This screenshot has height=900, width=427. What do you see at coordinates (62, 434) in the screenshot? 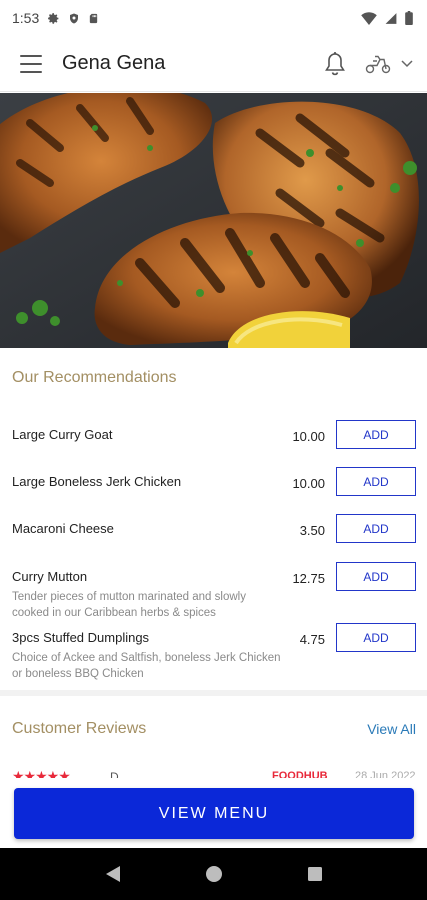
I see `item-name: Large Curry Goat` at bounding box center [62, 434].